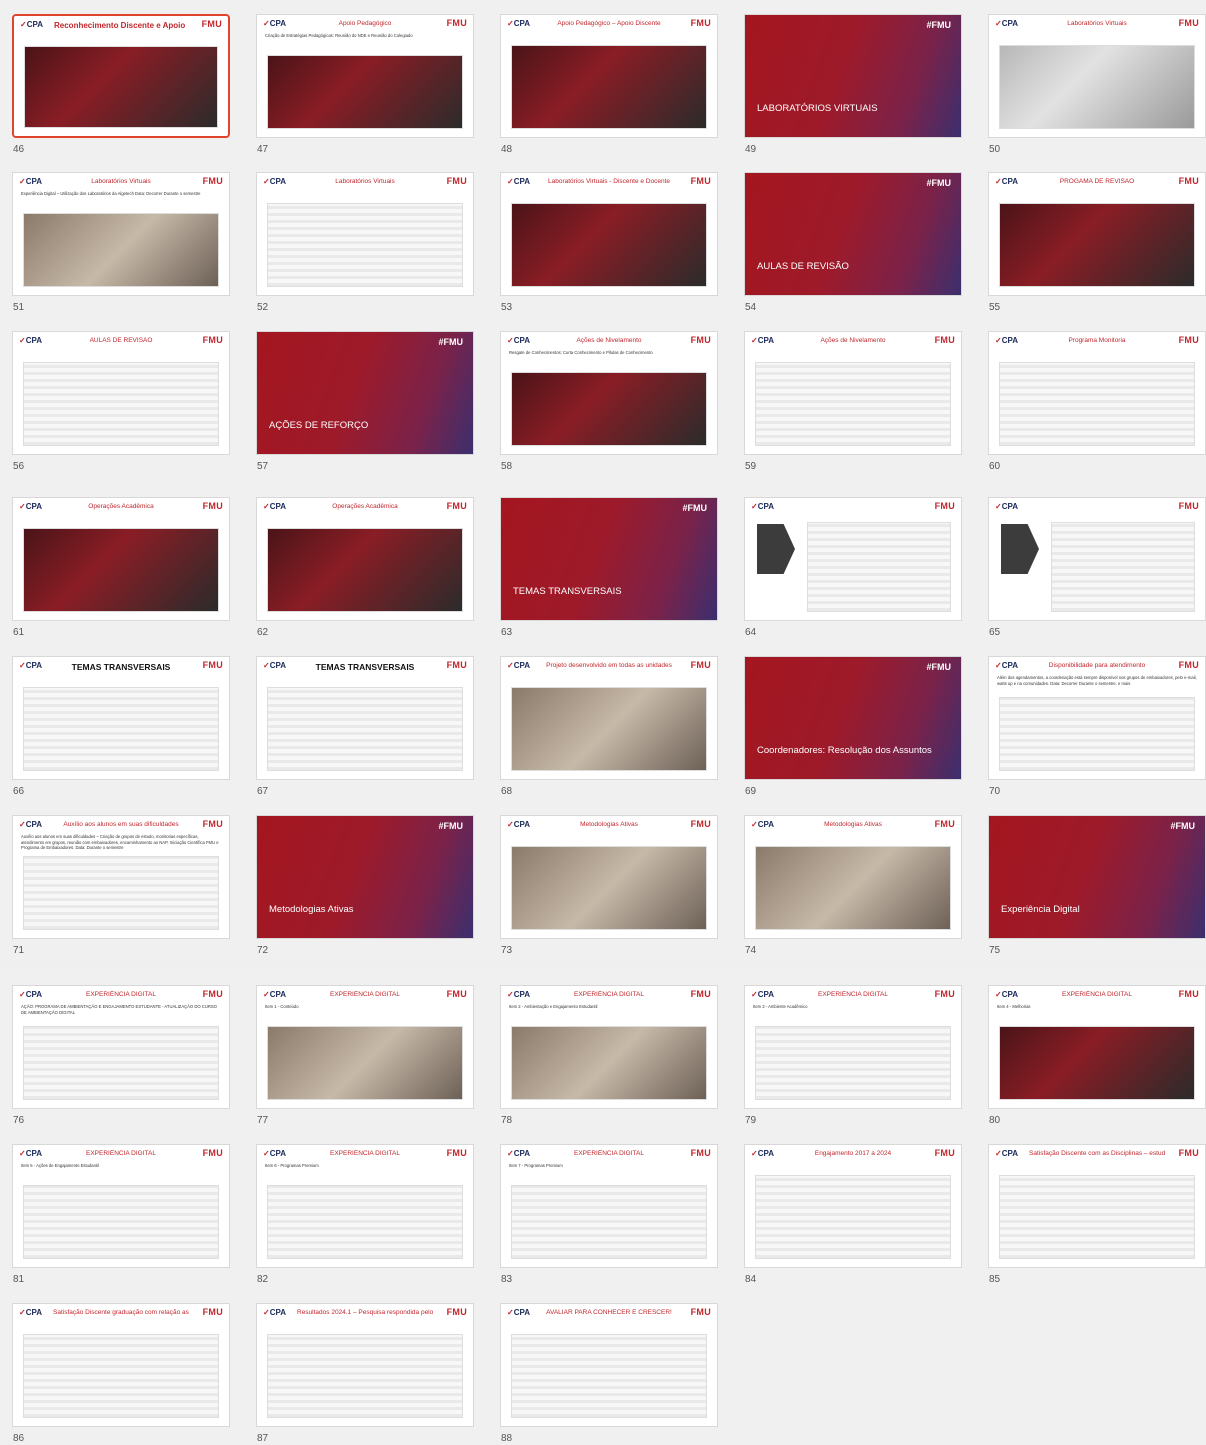 Image resolution: width=1206 pixels, height=1445 pixels. I want to click on slide-thumbnail-cell: ✓CPA FMU Engajamento 2017 a 2024 84, so click(859, 1223).